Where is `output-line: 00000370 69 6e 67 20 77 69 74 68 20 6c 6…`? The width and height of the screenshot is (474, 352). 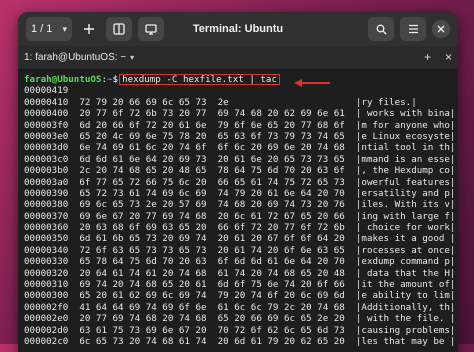
output-line: 00000370 69 6e 67 20 77 69 74 68 20 6c 6… is located at coordinates (240, 216).